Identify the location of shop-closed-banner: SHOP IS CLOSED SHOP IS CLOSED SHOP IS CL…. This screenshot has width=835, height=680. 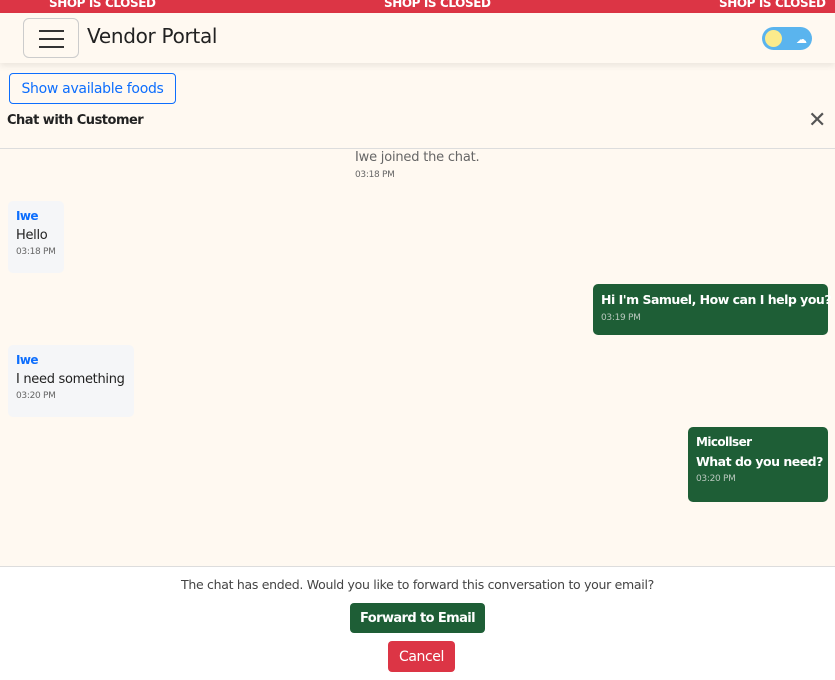
(417, 6).